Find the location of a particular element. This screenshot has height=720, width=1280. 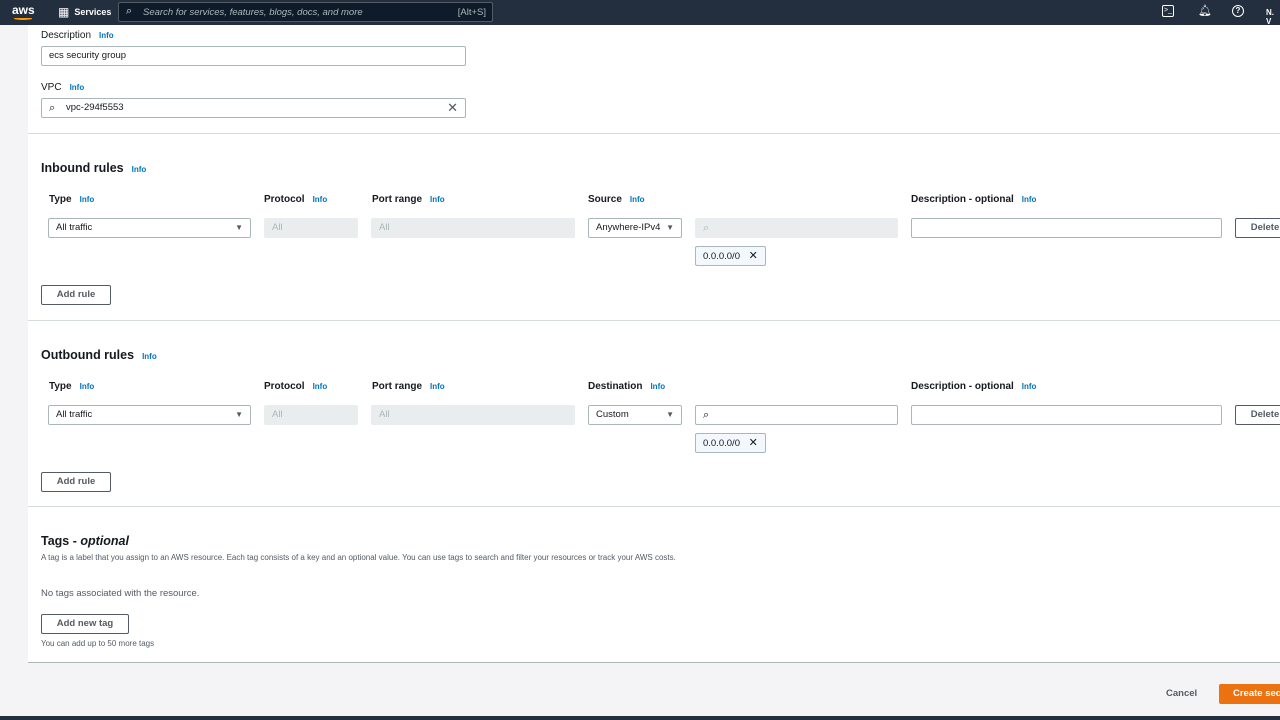

aws-logo-smile-icon is located at coordinates (23, 18).